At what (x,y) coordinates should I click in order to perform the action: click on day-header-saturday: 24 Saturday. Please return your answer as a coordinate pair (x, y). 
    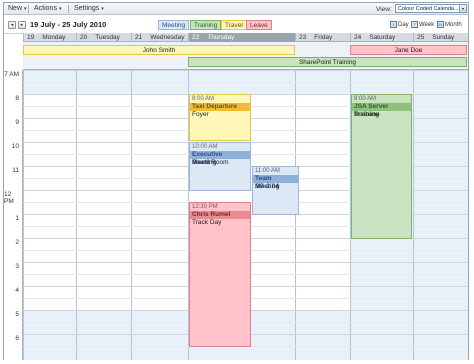
    Looking at the image, I should click on (381, 37).